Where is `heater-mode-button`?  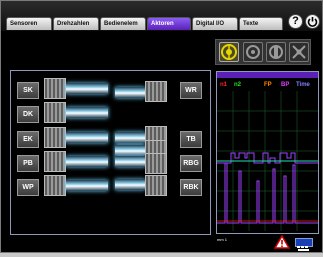 heater-mode-button is located at coordinates (276, 52).